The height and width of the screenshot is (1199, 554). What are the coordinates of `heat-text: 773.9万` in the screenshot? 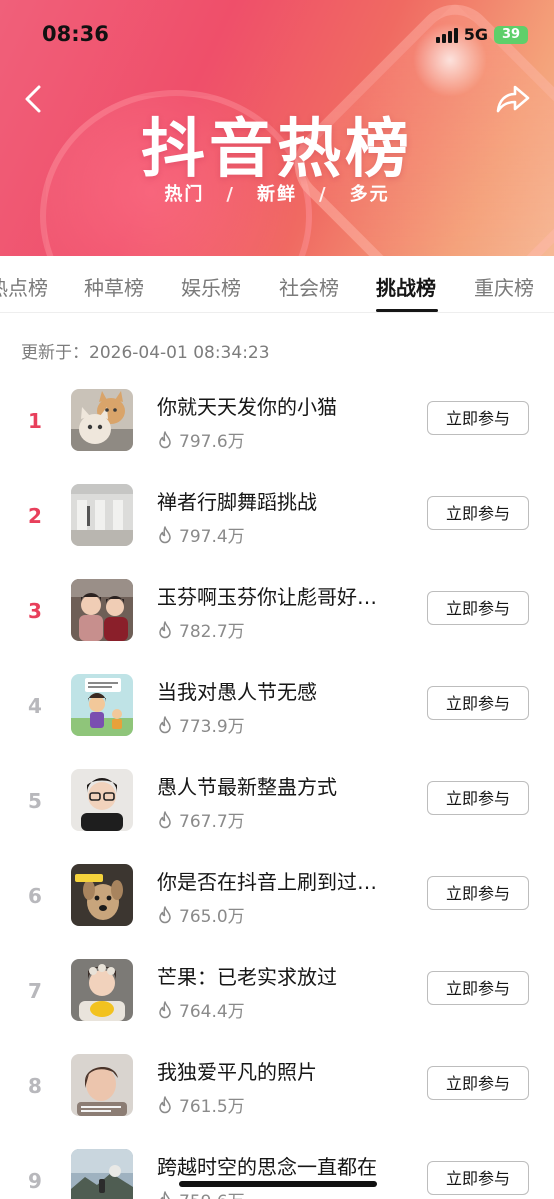 It's located at (212, 727).